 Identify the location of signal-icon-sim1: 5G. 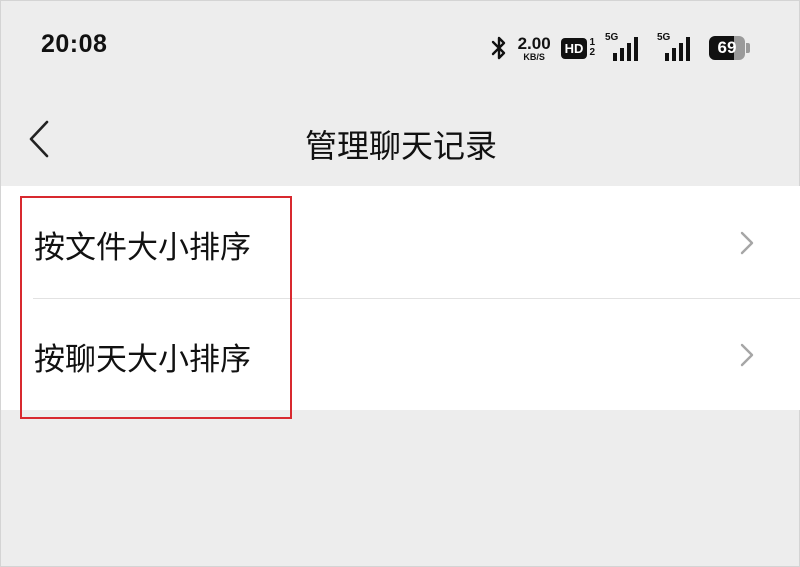
(626, 47).